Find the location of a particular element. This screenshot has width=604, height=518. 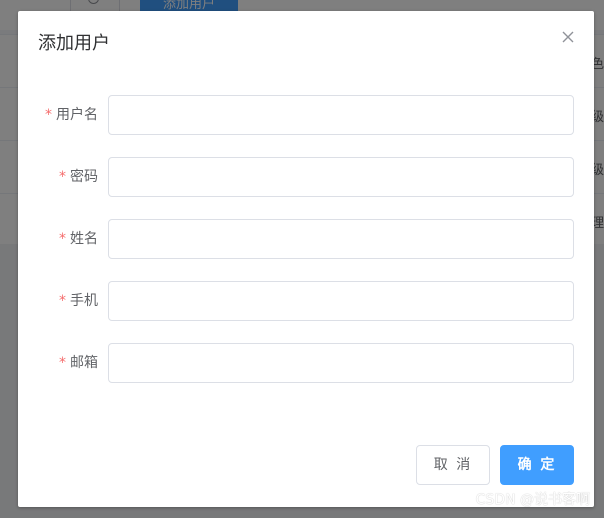

password-input is located at coordinates (341, 177).